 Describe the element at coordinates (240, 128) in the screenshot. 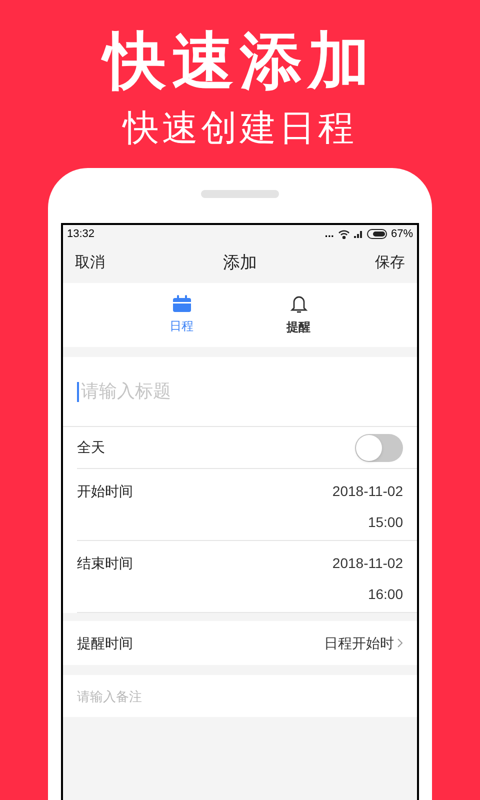

I see `subheadline: 快速创建日程` at that location.